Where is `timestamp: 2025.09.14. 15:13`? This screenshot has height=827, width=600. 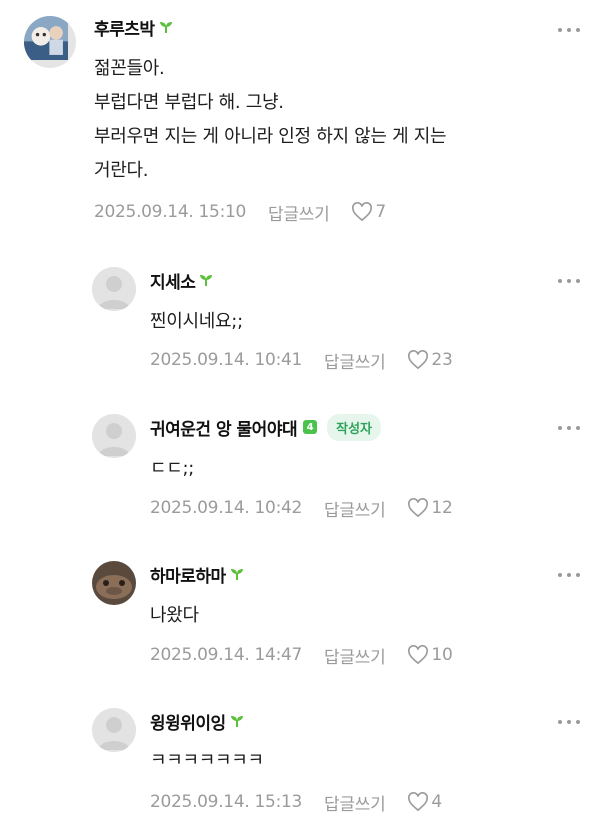
timestamp: 2025.09.14. 15:13 is located at coordinates (226, 802).